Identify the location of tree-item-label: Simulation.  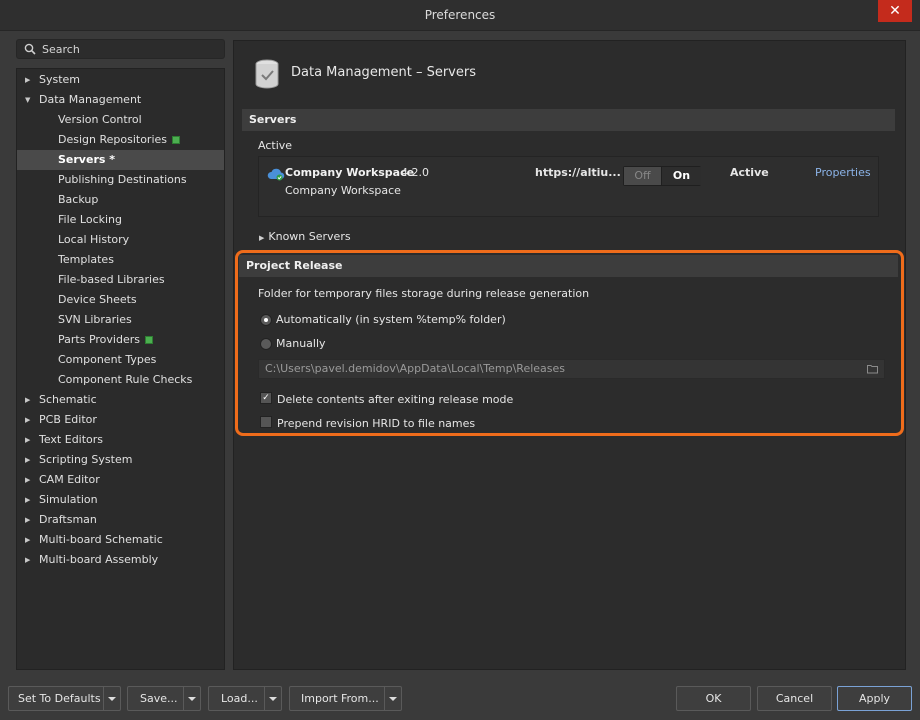
(68, 499).